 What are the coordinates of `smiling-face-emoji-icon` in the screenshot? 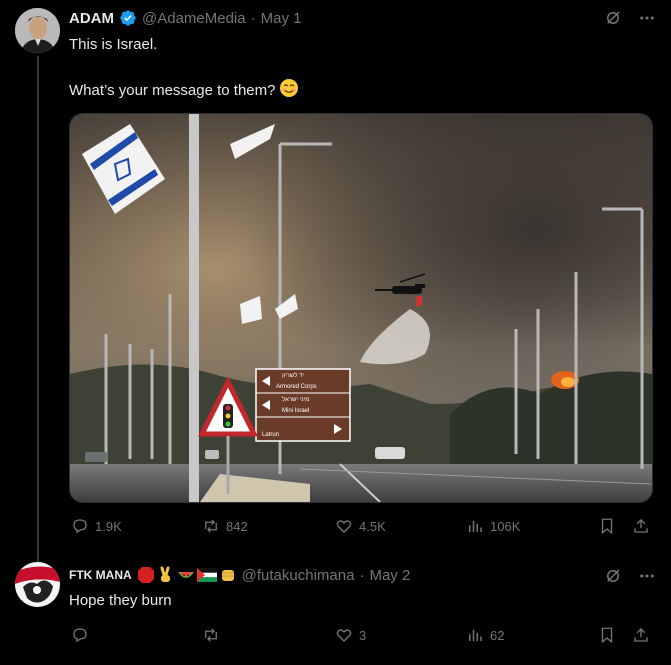 It's located at (289, 91).